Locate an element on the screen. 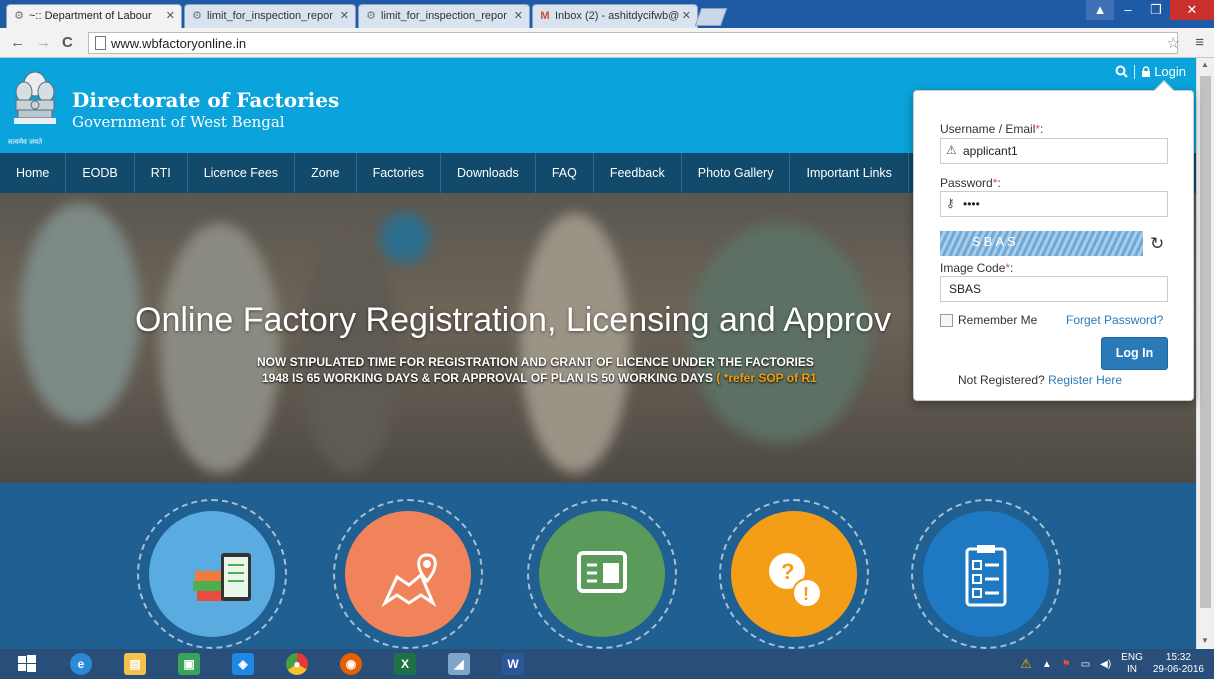 This screenshot has height=679, width=1214. close-window-button: ✕ is located at coordinates (1192, 10).